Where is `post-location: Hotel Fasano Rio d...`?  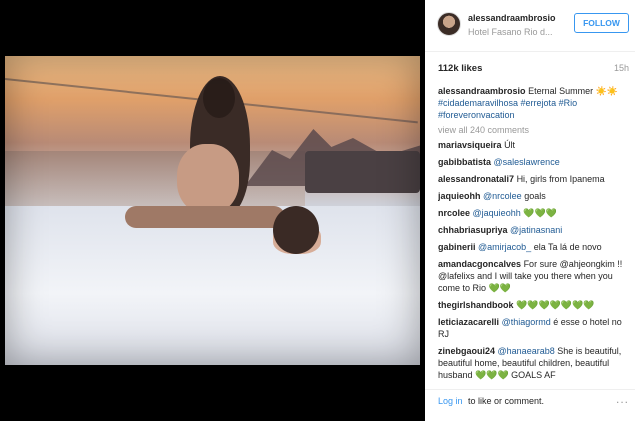
post-location: Hotel Fasano Rio d... is located at coordinates (510, 32).